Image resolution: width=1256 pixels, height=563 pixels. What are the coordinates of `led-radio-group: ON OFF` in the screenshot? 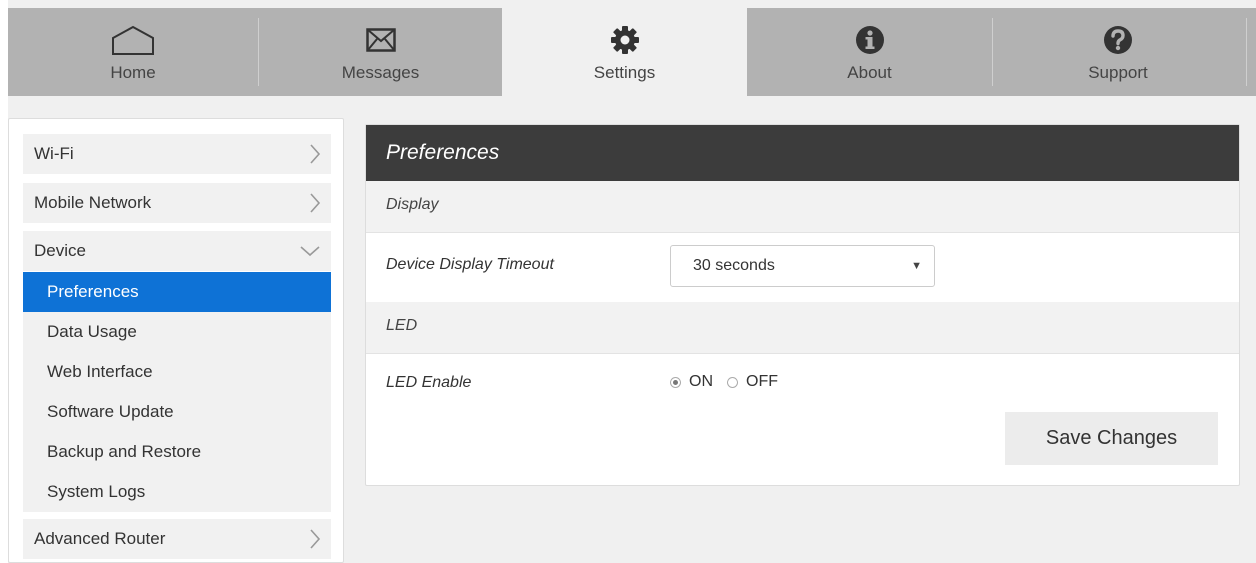 It's located at (731, 382).